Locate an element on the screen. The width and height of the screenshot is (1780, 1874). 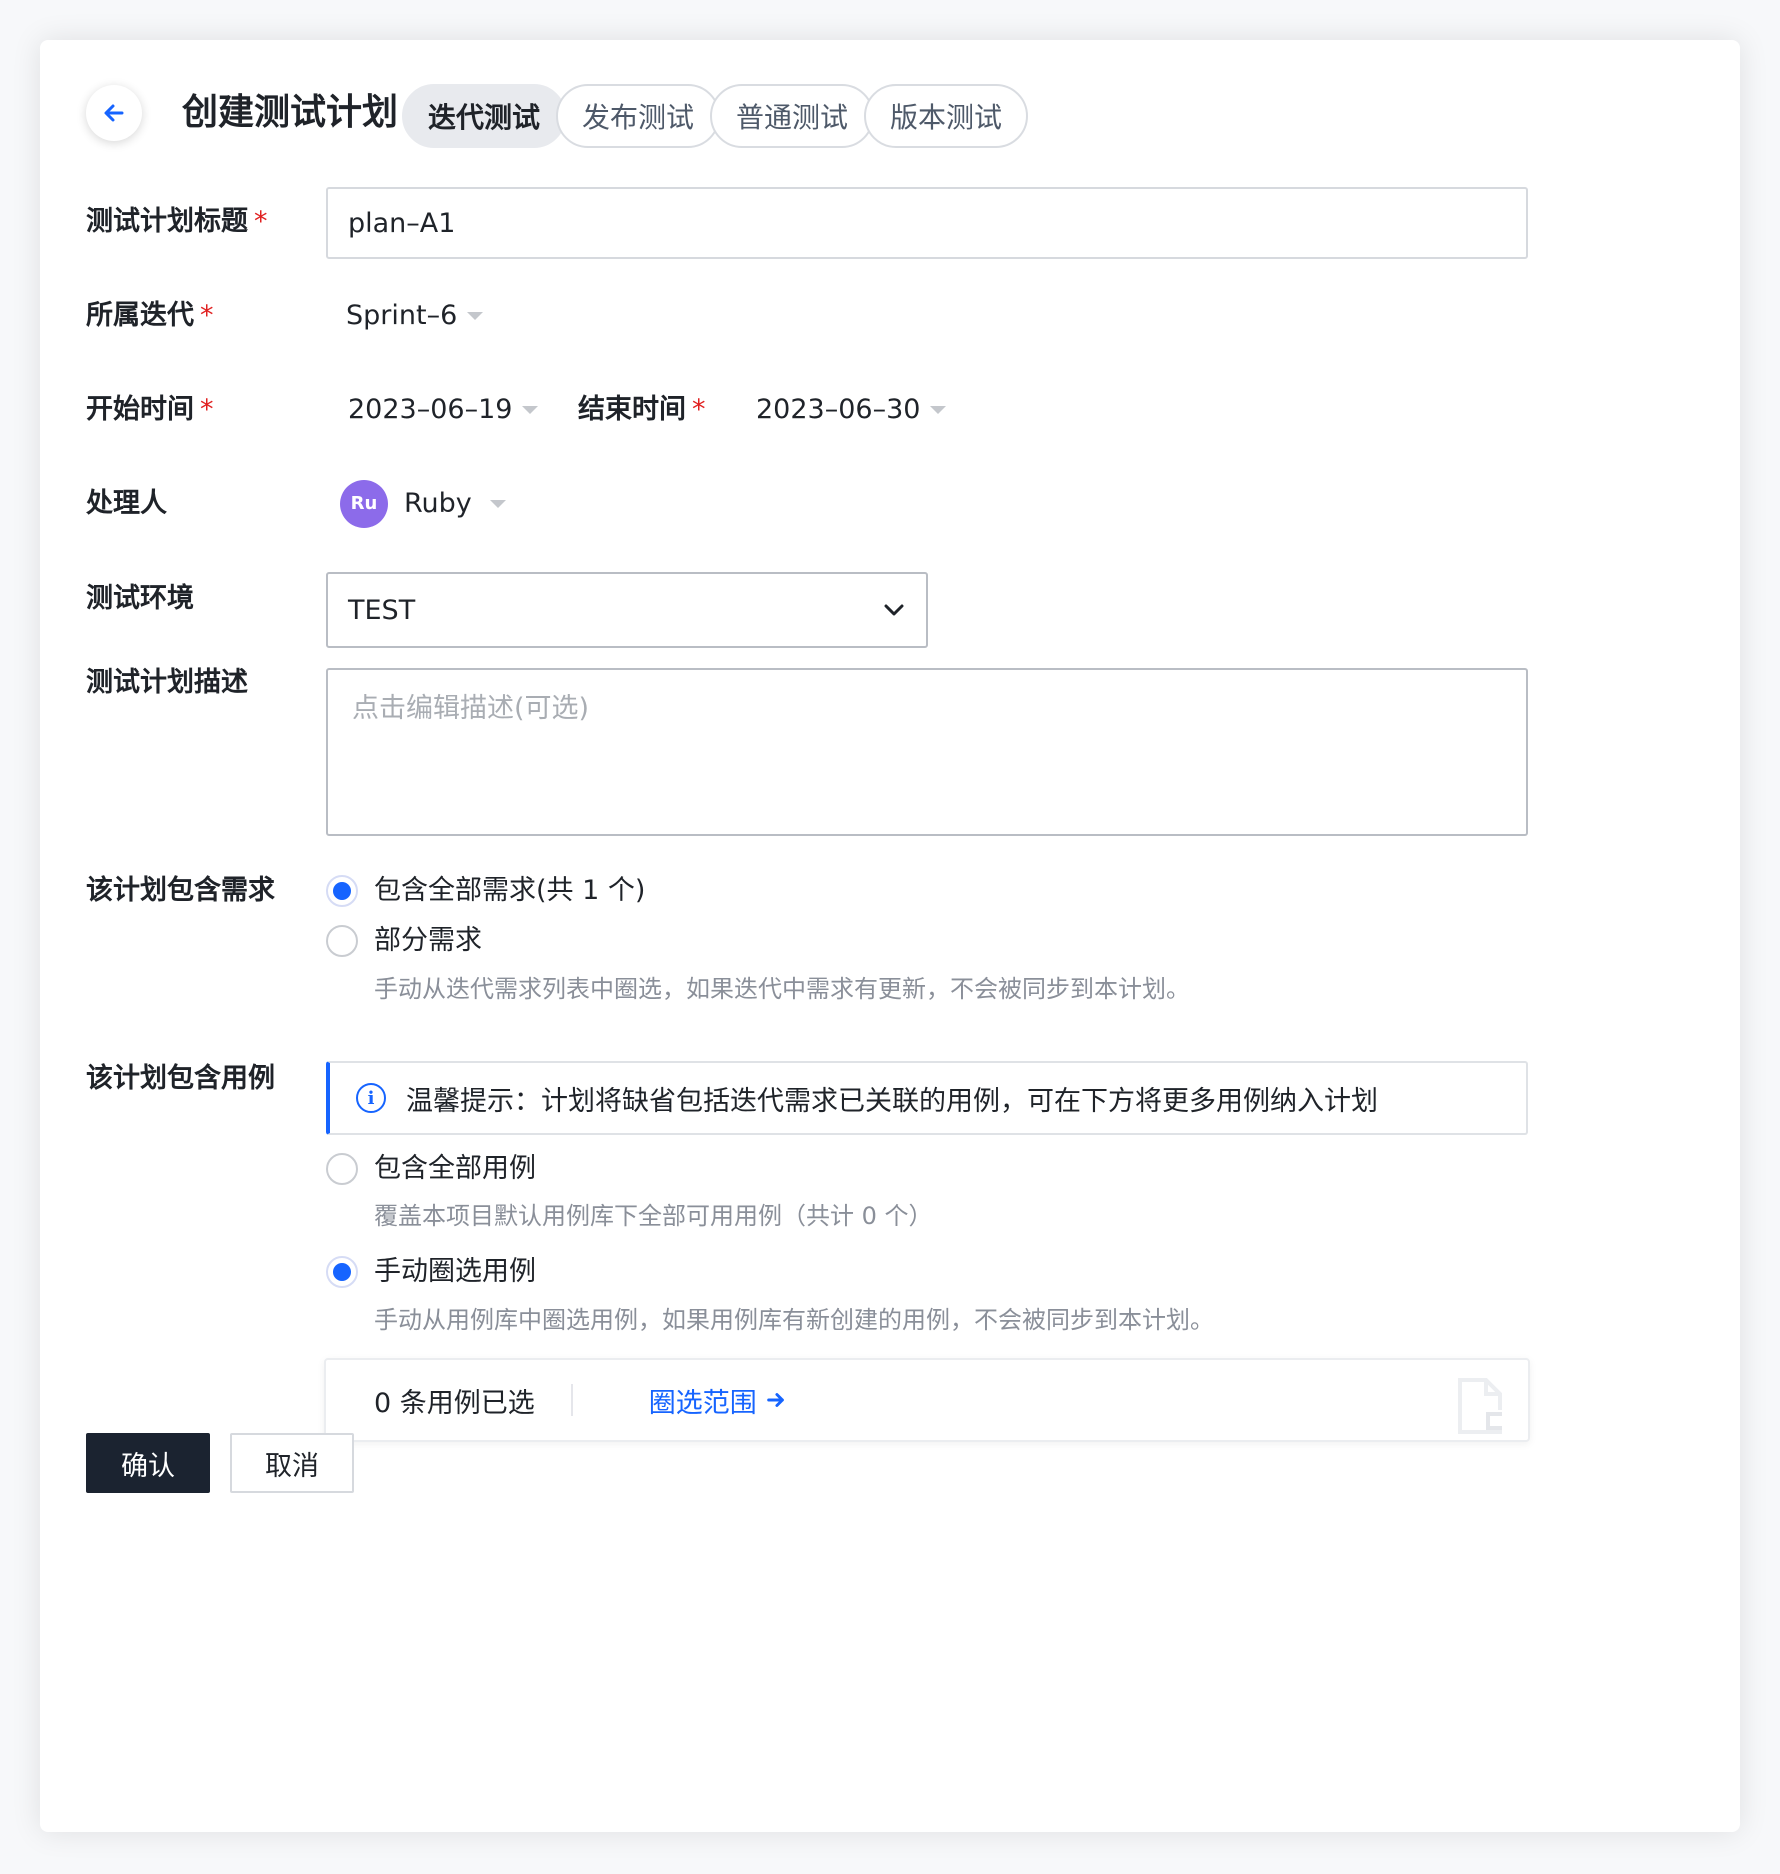
start-date-select: 2023–06–19 is located at coordinates (443, 410).